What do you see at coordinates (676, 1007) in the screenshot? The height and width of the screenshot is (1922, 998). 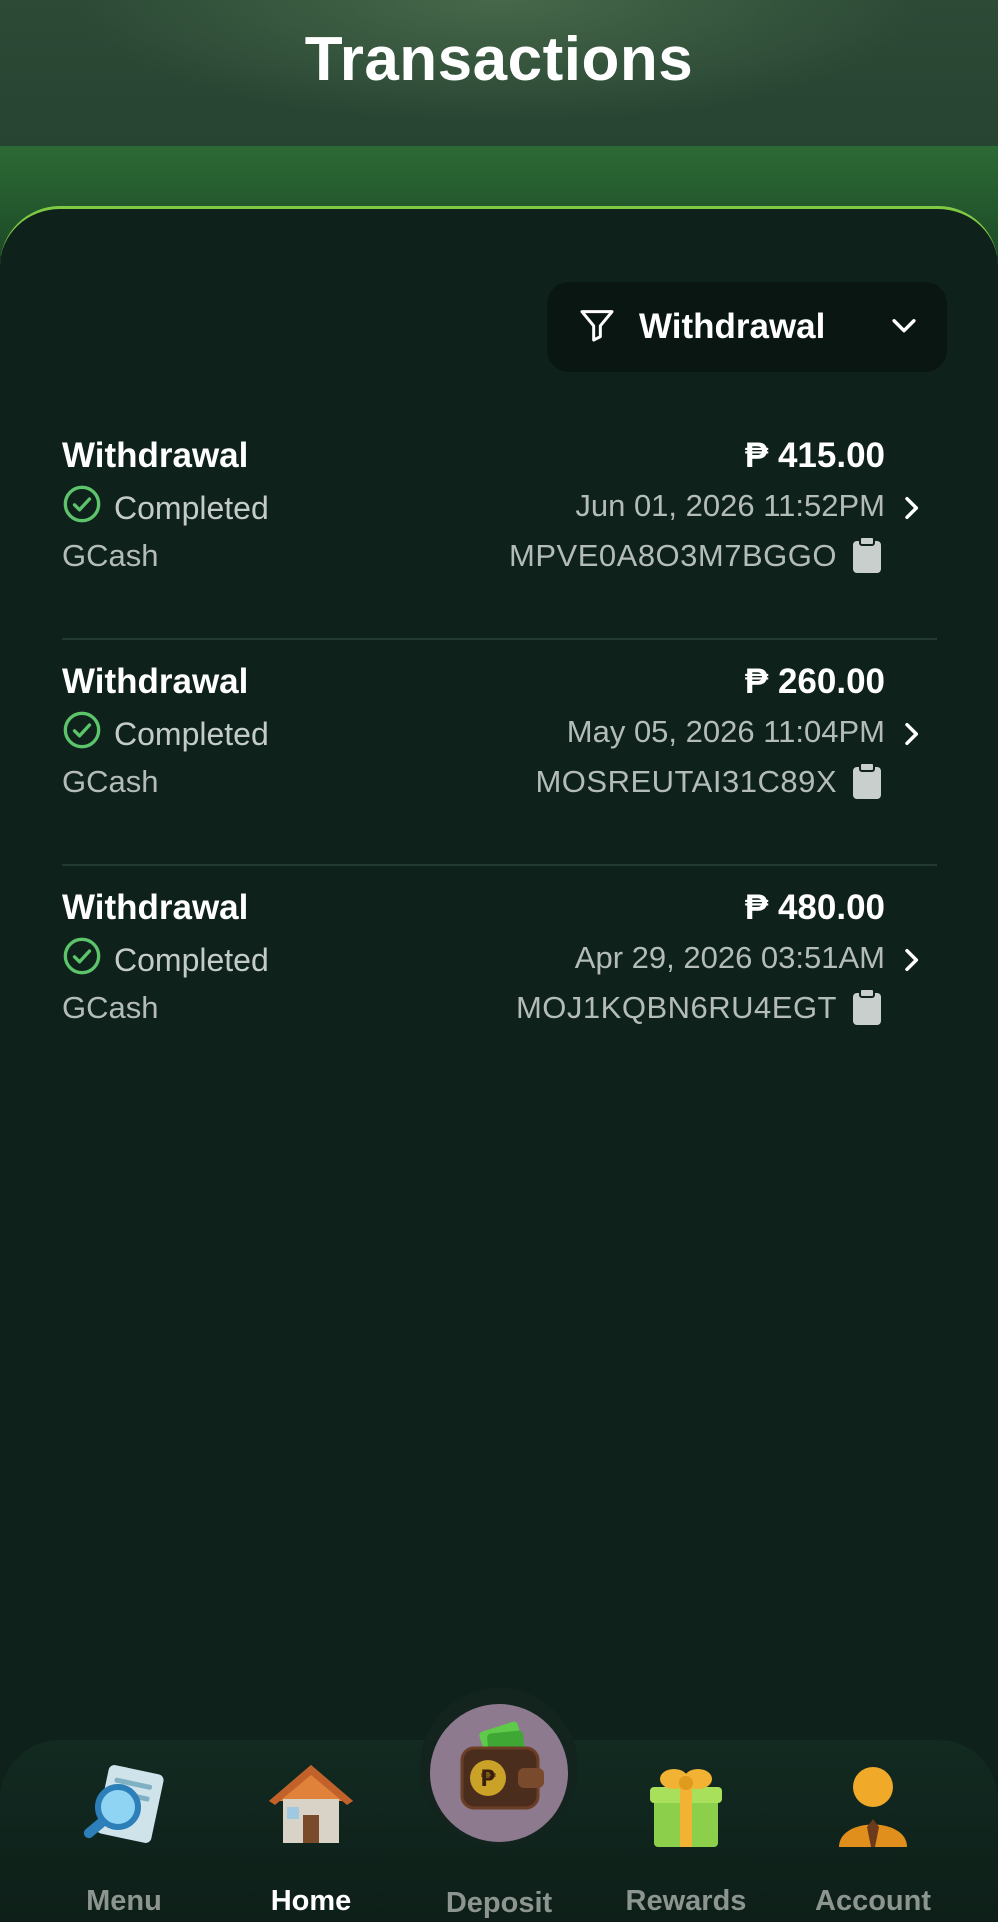 I see `reference-number: MOJ1KQBN6RU4EGT` at bounding box center [676, 1007].